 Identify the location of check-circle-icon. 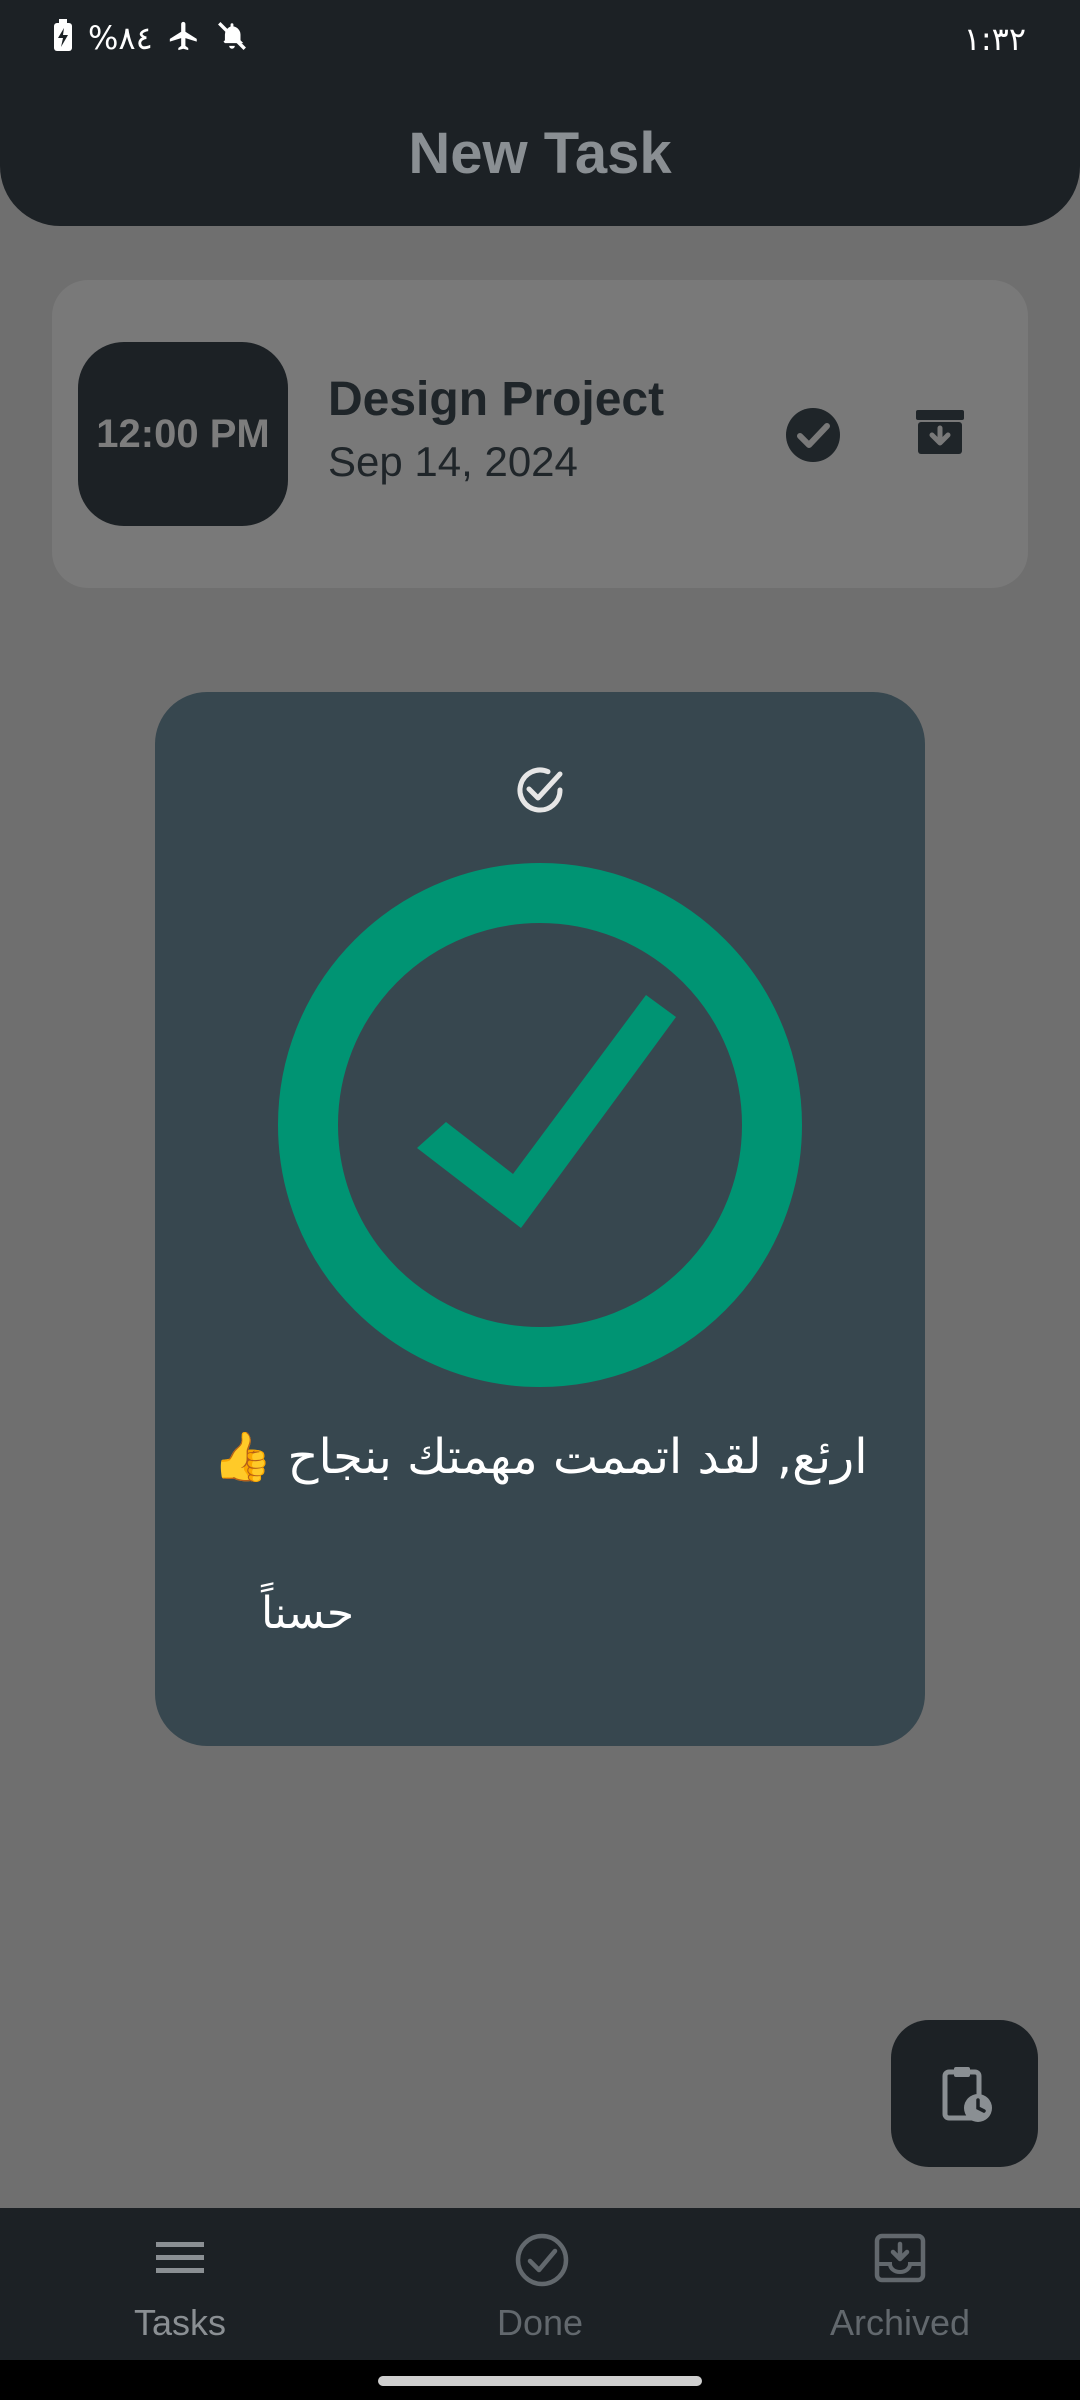
(813, 435).